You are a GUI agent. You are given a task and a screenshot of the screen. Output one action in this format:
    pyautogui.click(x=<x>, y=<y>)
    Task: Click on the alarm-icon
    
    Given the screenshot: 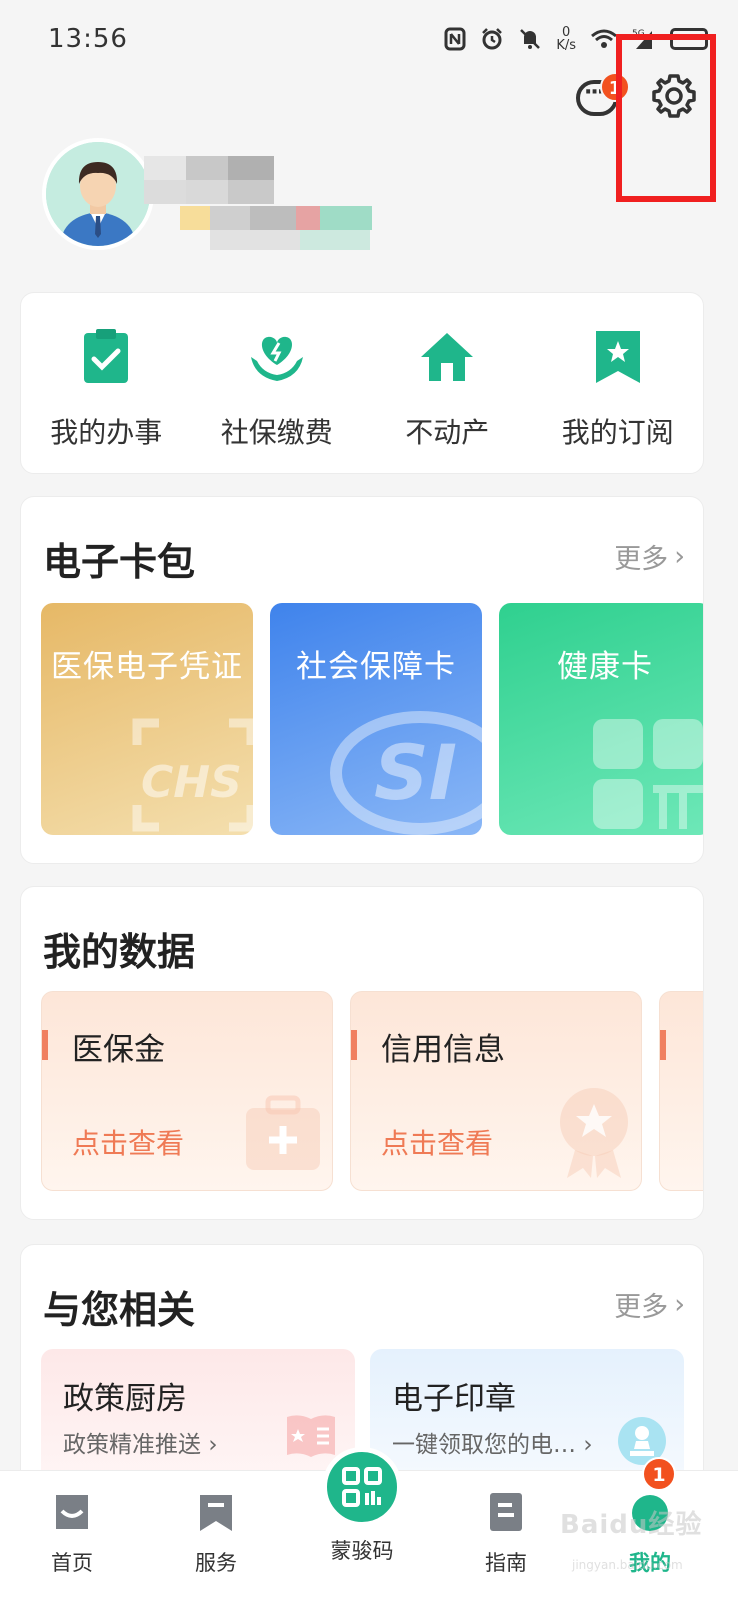 What is the action you would take?
    pyautogui.click(x=492, y=39)
    